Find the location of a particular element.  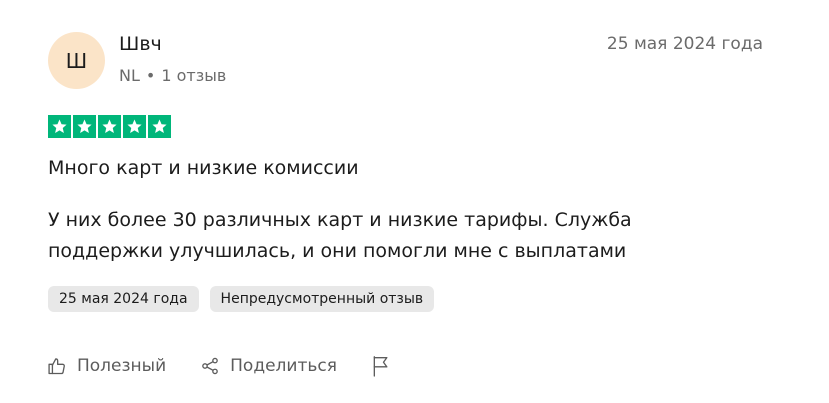

reviewer-review-count: 1 отзыв is located at coordinates (194, 75).